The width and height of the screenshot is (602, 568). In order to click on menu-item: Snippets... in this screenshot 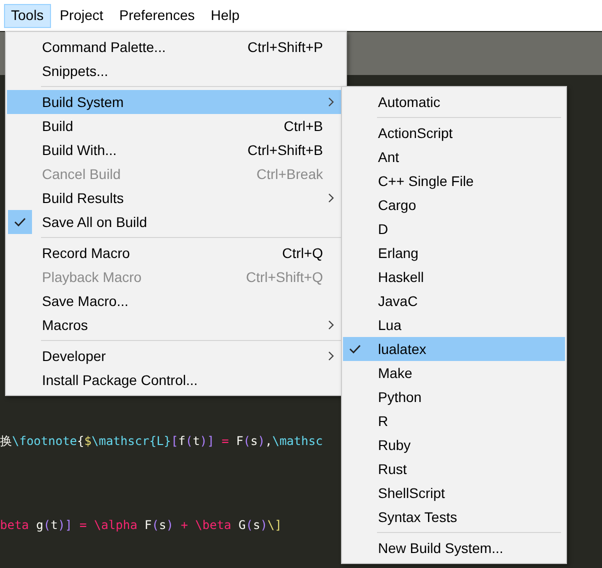, I will do `click(176, 71)`.